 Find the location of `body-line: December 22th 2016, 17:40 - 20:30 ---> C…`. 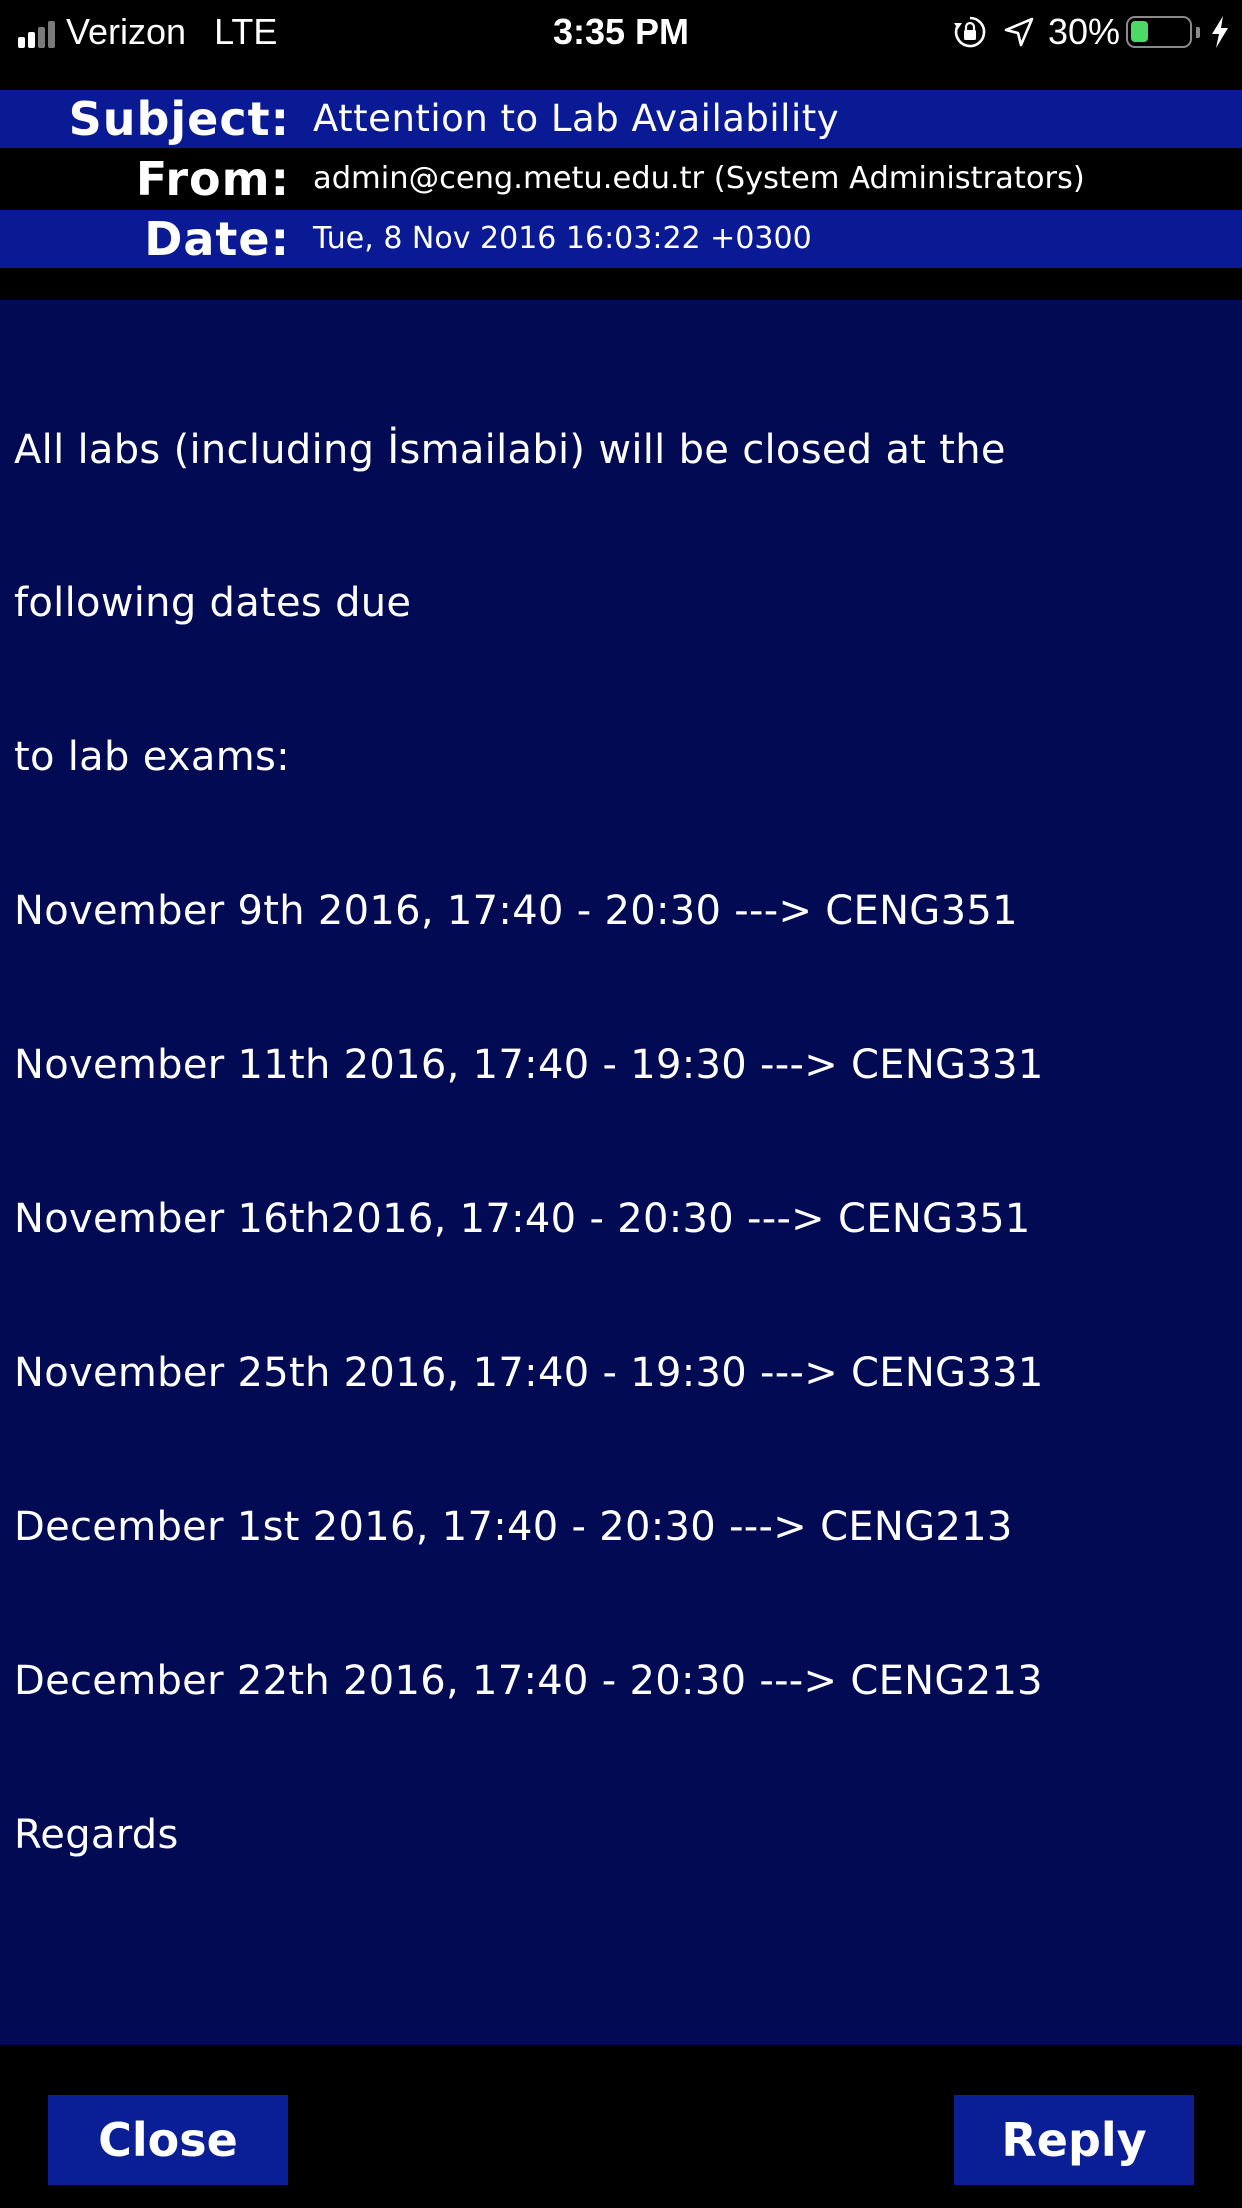

body-line: December 22th 2016, 17:40 - 20:30 ---> C… is located at coordinates (528, 1680).